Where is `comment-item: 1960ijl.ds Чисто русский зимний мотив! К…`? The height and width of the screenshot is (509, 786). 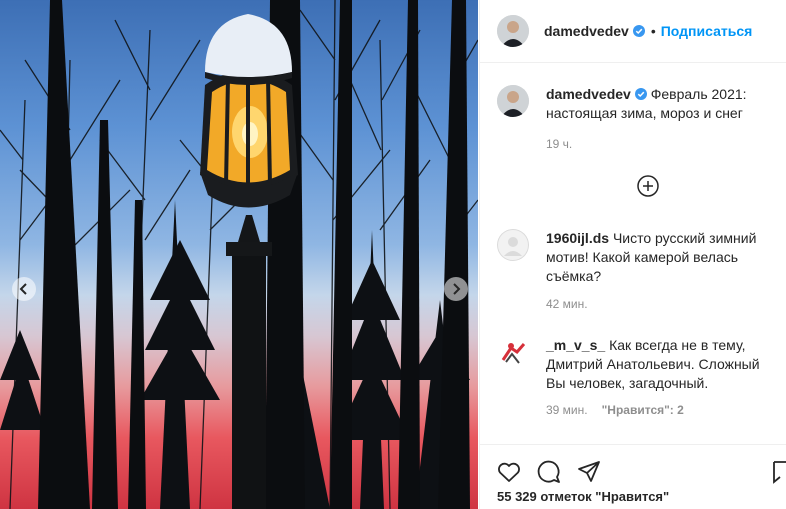 comment-item: 1960ijl.ds Чисто русский зимний мотив! К… is located at coordinates (639, 270).